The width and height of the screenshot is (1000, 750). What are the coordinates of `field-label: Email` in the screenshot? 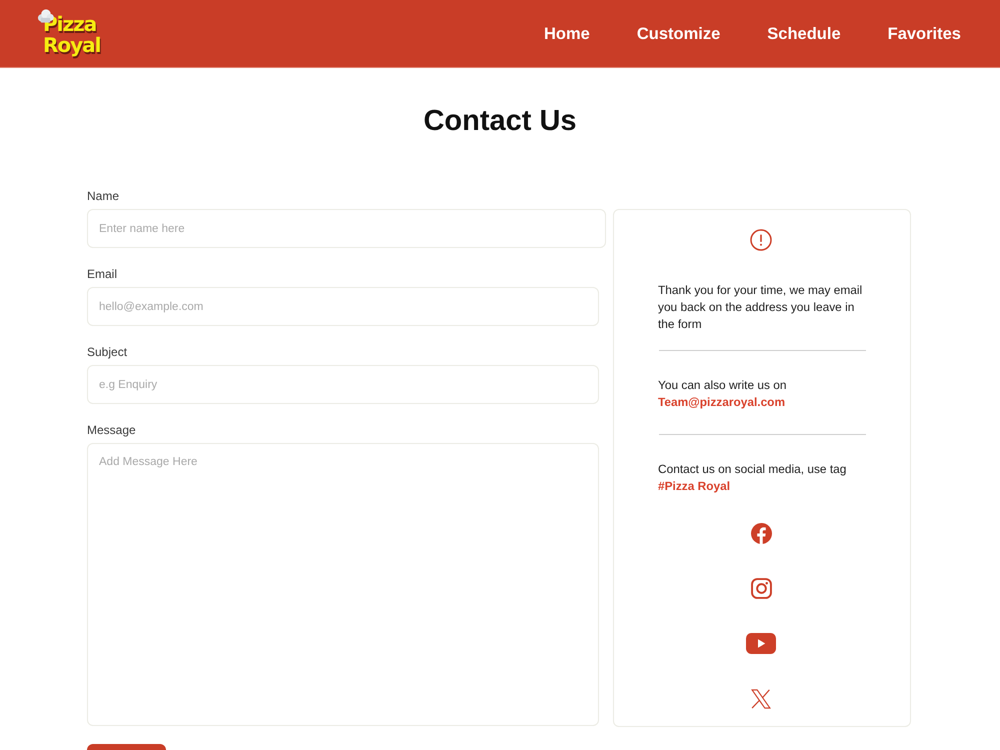 It's located at (102, 274).